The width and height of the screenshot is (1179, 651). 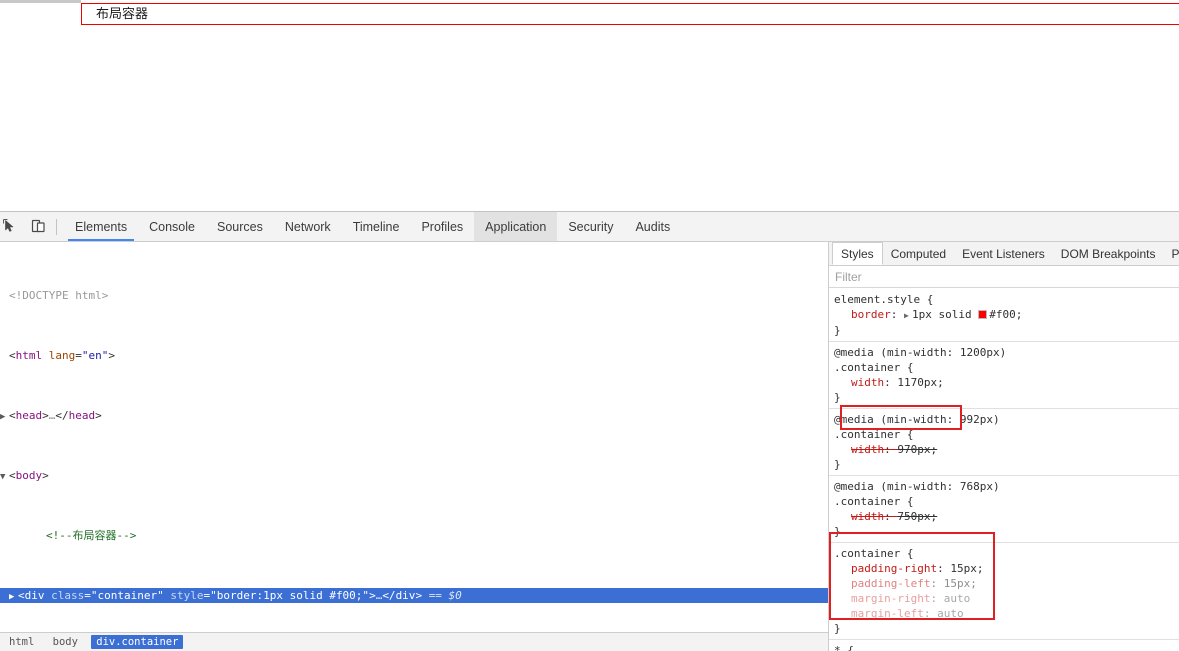 I want to click on breadcrumb-item-html: html, so click(x=21, y=642).